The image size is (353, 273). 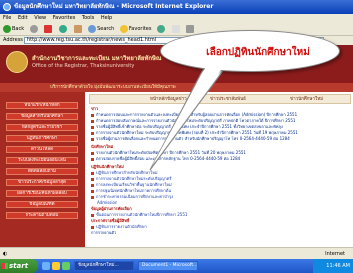 I want to click on sidebar-item-registration: ระบบลงทะเบียนออนไลน์, so click(x=42, y=160).